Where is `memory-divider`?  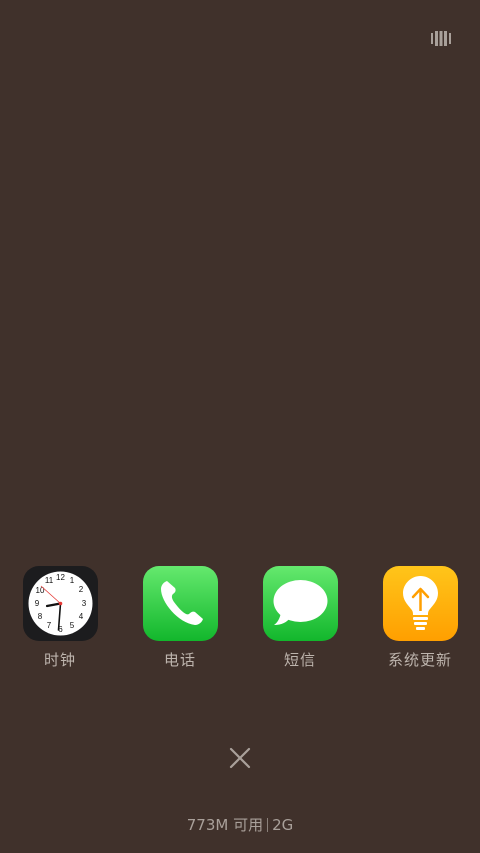 memory-divider is located at coordinates (268, 825).